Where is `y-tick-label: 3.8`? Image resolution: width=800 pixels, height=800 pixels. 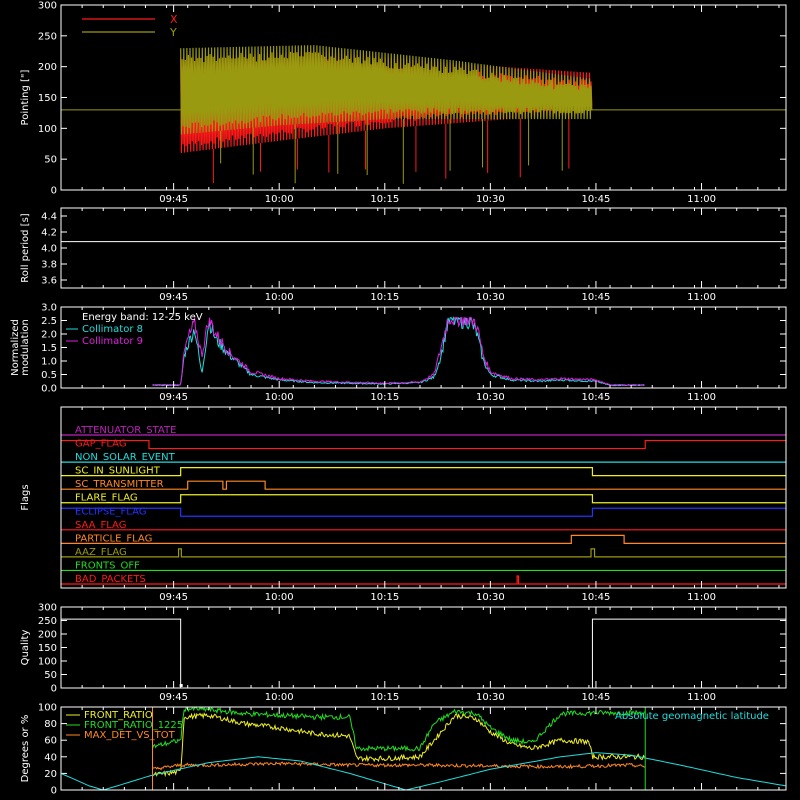
y-tick-label: 3.8 is located at coordinates (49, 265).